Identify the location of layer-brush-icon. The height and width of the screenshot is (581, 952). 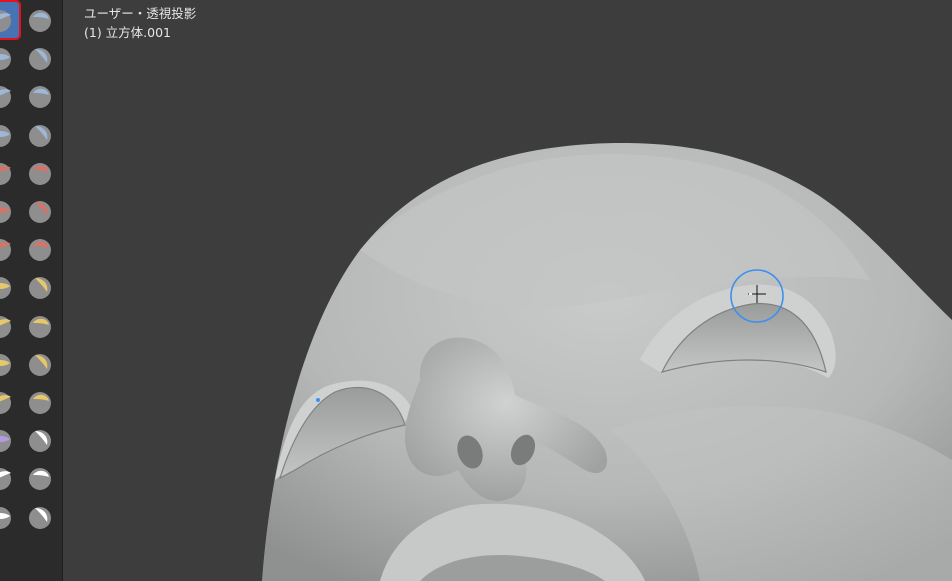
(40, 97).